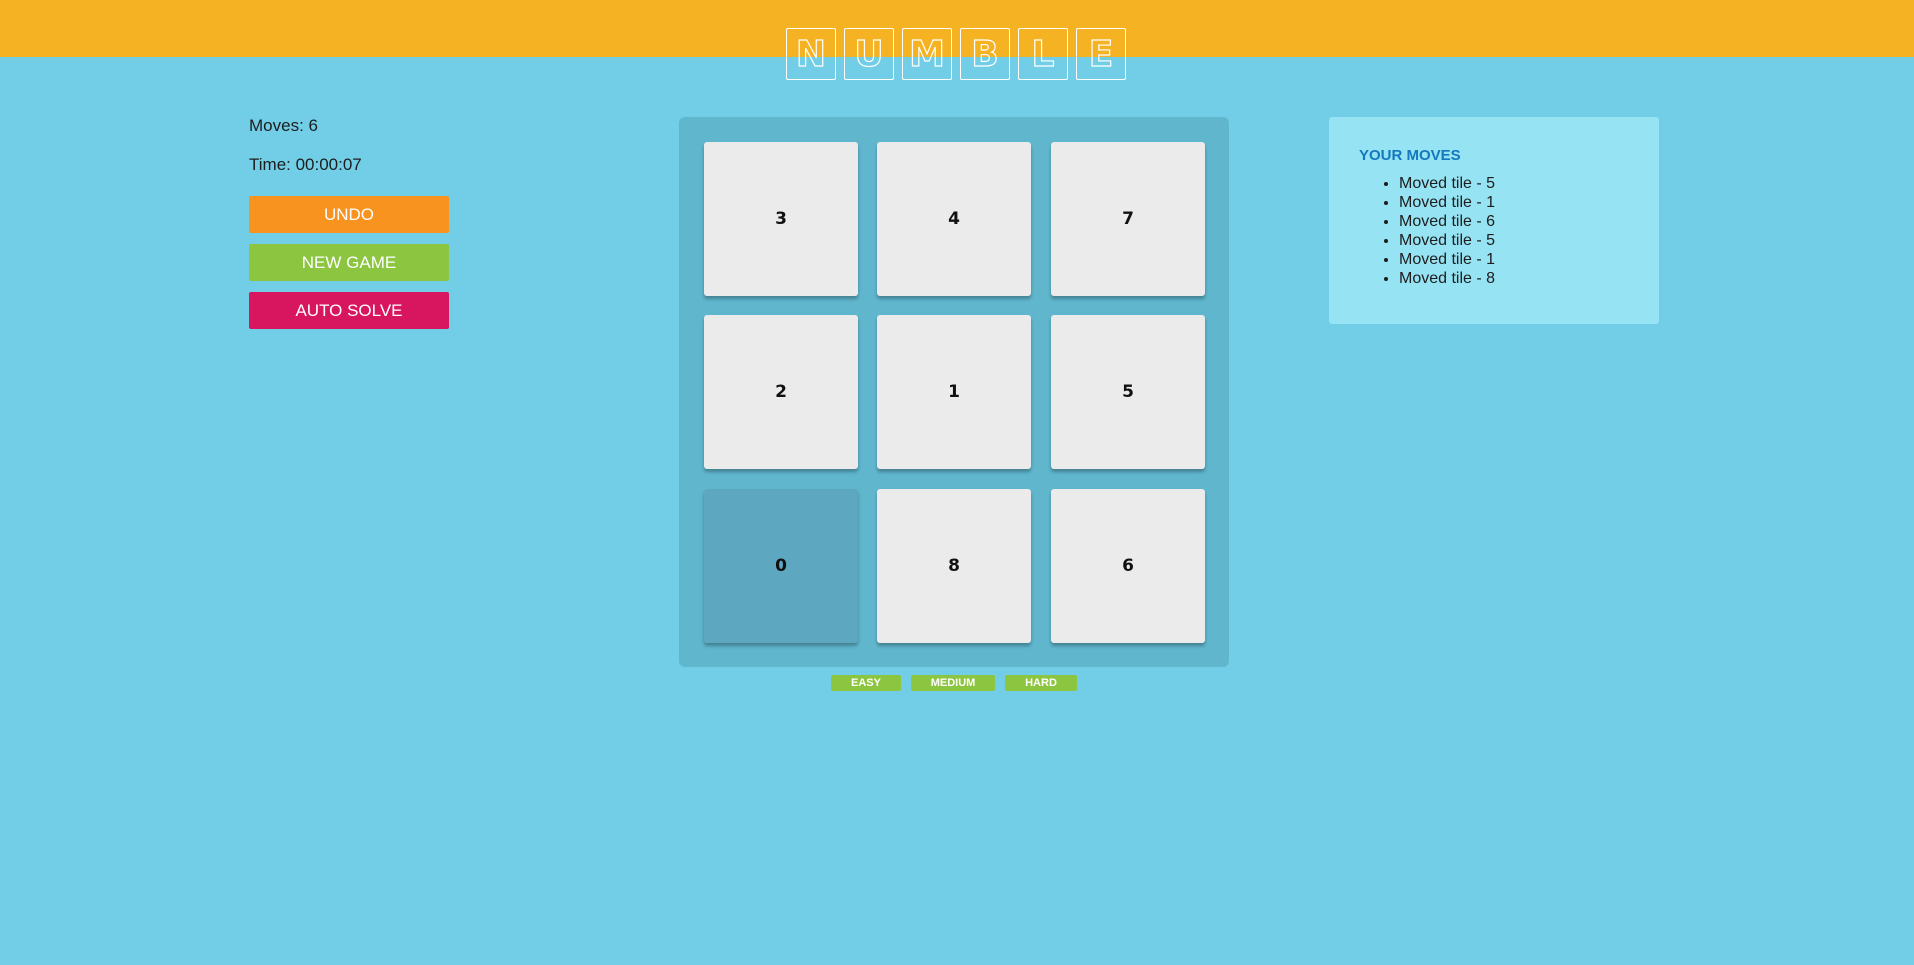 This screenshot has height=965, width=1914. What do you see at coordinates (283, 125) in the screenshot?
I see `moves-counter: Moves: 6` at bounding box center [283, 125].